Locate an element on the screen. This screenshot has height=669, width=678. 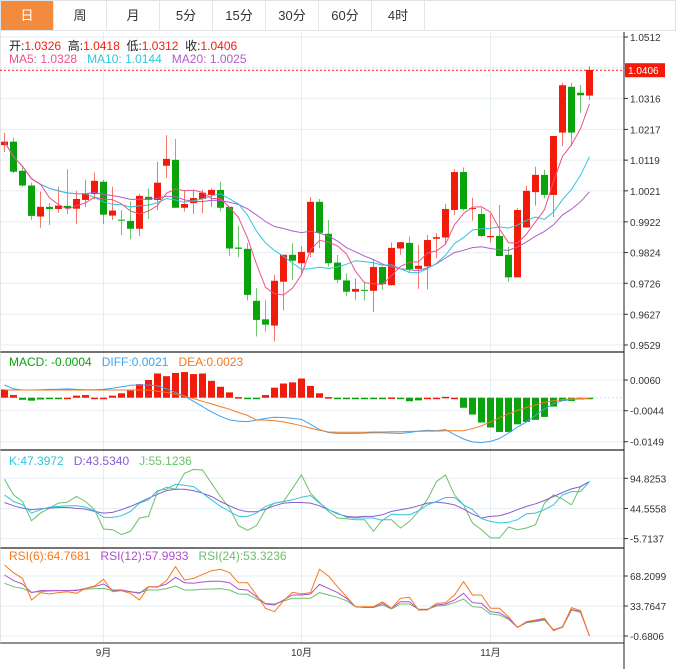
diff-value: DIFF:0.0021 is located at coordinates (135, 362).